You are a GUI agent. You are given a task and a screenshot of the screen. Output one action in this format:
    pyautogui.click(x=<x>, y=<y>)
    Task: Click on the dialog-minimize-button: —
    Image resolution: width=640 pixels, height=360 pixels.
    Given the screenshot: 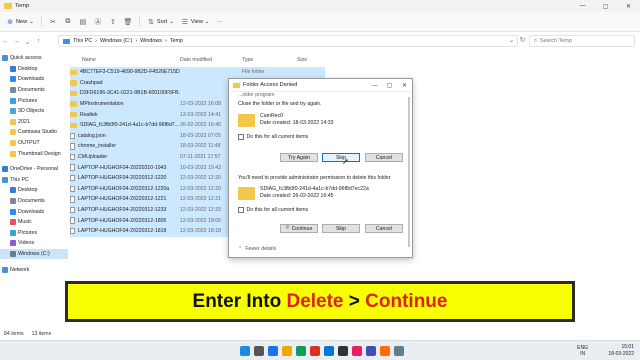 What is the action you would take?
    pyautogui.click(x=374, y=85)
    